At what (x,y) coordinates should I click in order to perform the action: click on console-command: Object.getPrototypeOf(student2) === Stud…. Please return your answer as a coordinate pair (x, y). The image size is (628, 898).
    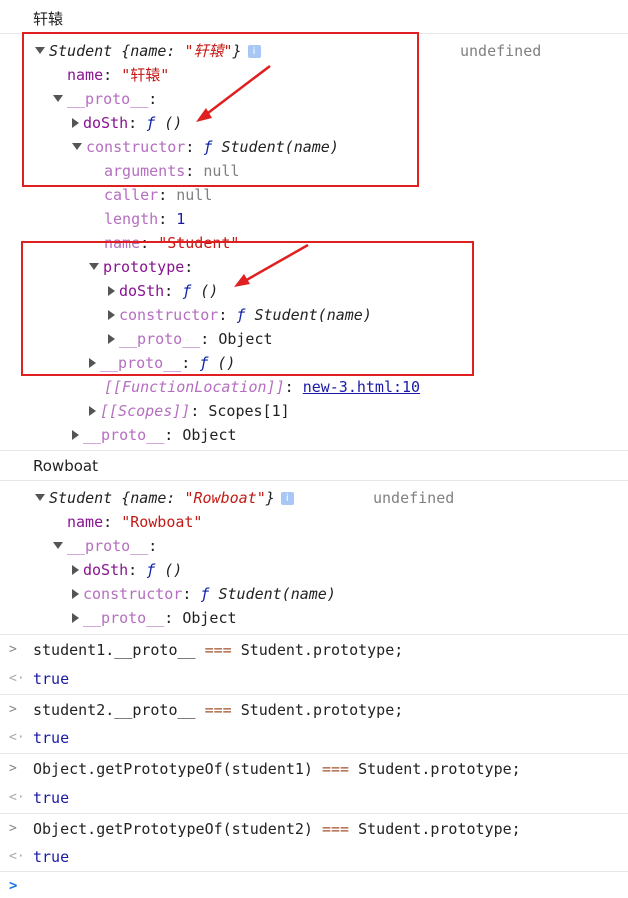
    Looking at the image, I should click on (277, 829).